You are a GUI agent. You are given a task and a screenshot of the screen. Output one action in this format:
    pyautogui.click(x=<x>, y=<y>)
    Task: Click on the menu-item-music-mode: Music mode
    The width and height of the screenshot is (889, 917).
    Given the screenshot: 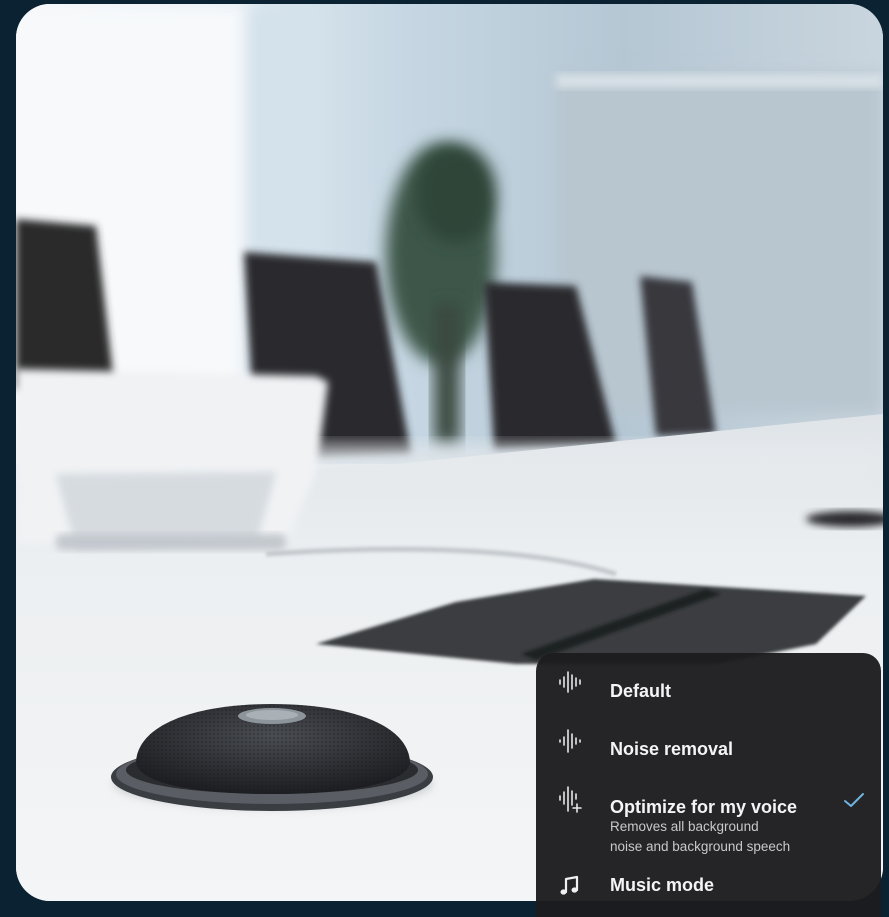 What is the action you would take?
    pyautogui.click(x=708, y=887)
    